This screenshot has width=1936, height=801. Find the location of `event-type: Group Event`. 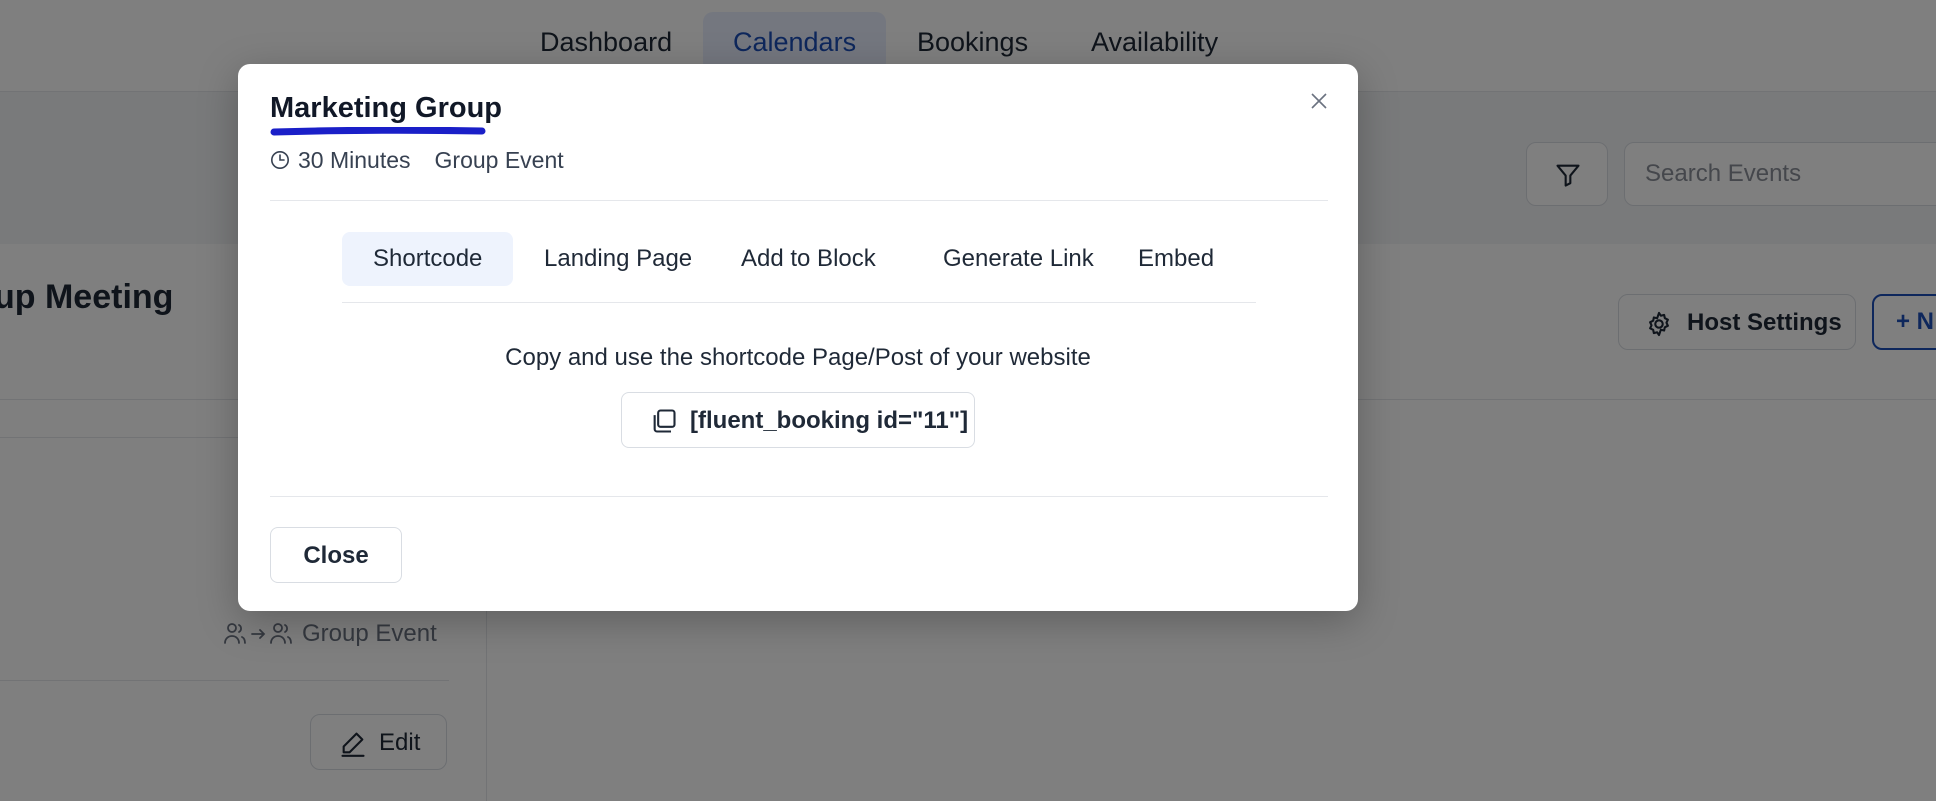

event-type: Group Event is located at coordinates (499, 159).